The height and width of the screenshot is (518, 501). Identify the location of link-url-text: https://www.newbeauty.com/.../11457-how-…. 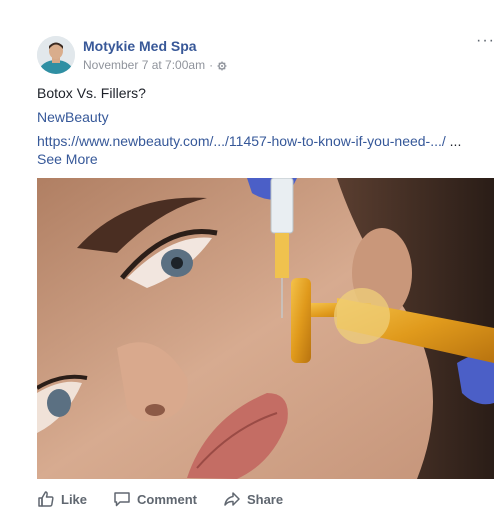
(241, 141).